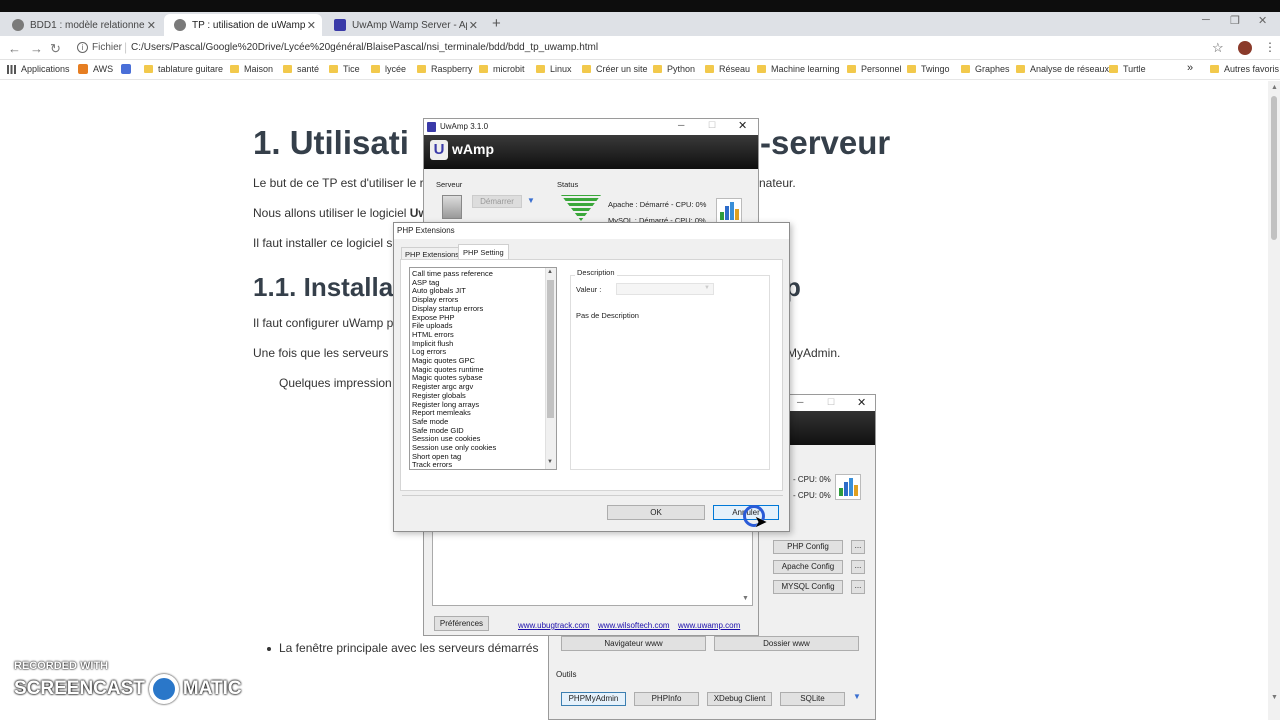 This screenshot has width=1280, height=720. What do you see at coordinates (550, 349) in the screenshot?
I see `list-scrollbar-thumb` at bounding box center [550, 349].